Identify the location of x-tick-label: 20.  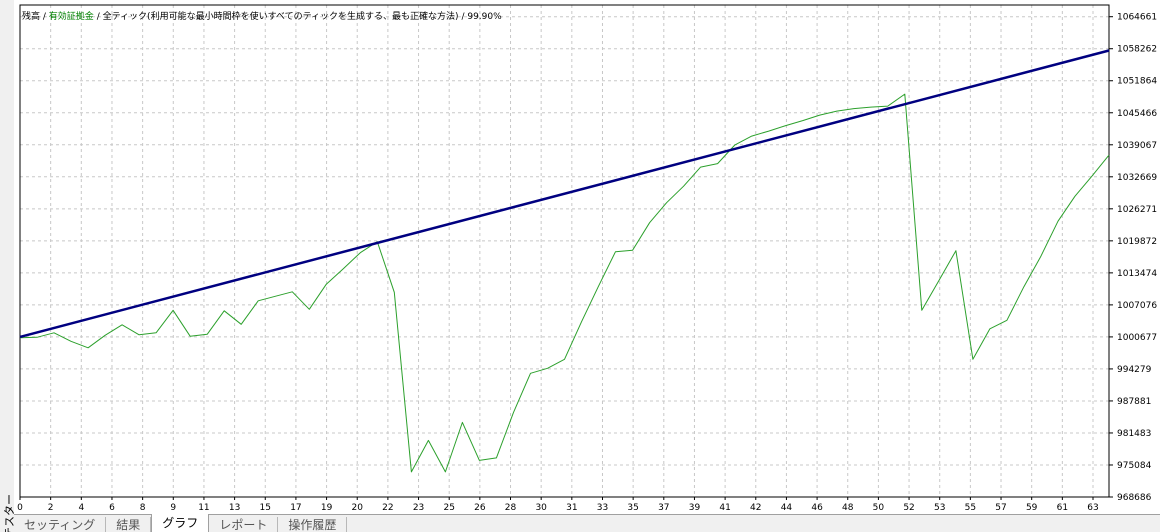
(358, 508).